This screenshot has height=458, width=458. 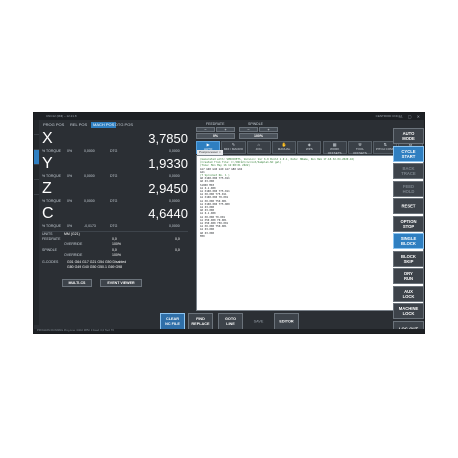 What do you see at coordinates (47, 234) in the screenshot?
I see `units-label: UNITS` at bounding box center [47, 234].